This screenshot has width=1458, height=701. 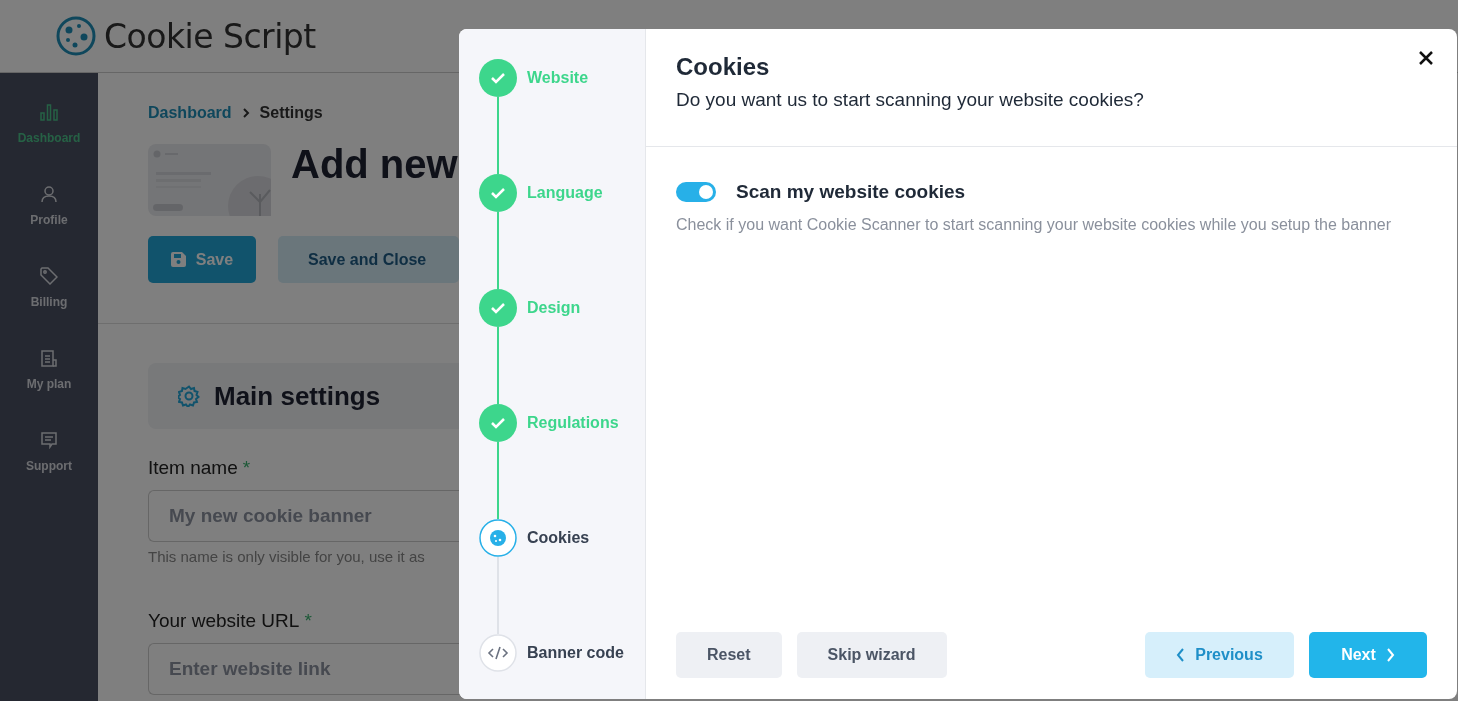 I want to click on next-button: Next, so click(x=1368, y=655).